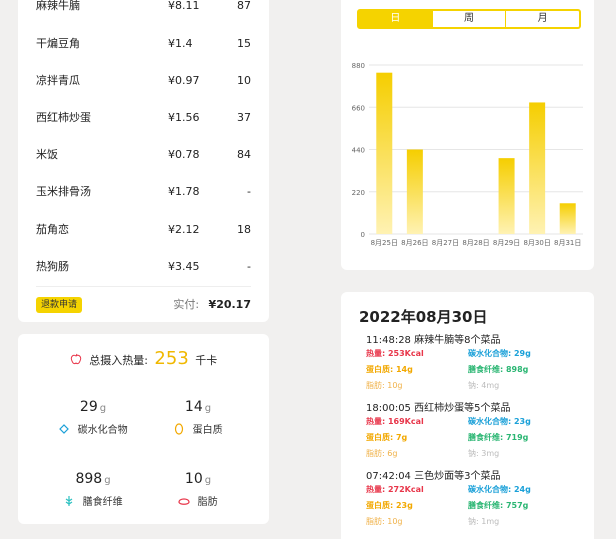 The width and height of the screenshot is (616, 539). What do you see at coordinates (208, 408) in the screenshot?
I see `protein-unit: g` at bounding box center [208, 408].